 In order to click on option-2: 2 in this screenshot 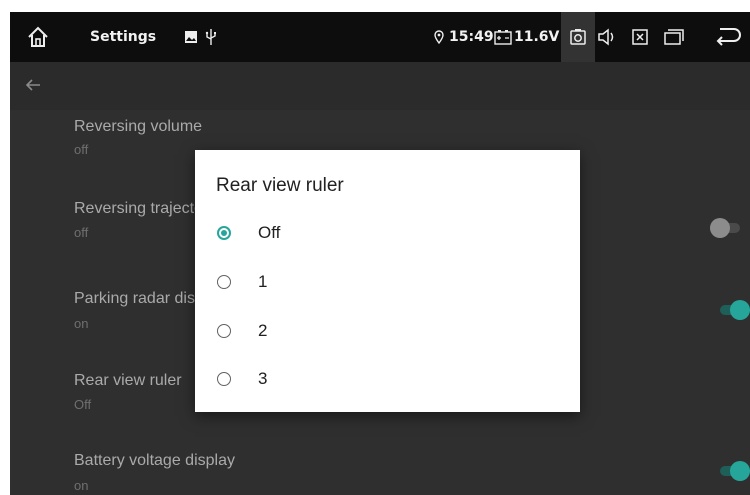, I will do `click(387, 331)`.